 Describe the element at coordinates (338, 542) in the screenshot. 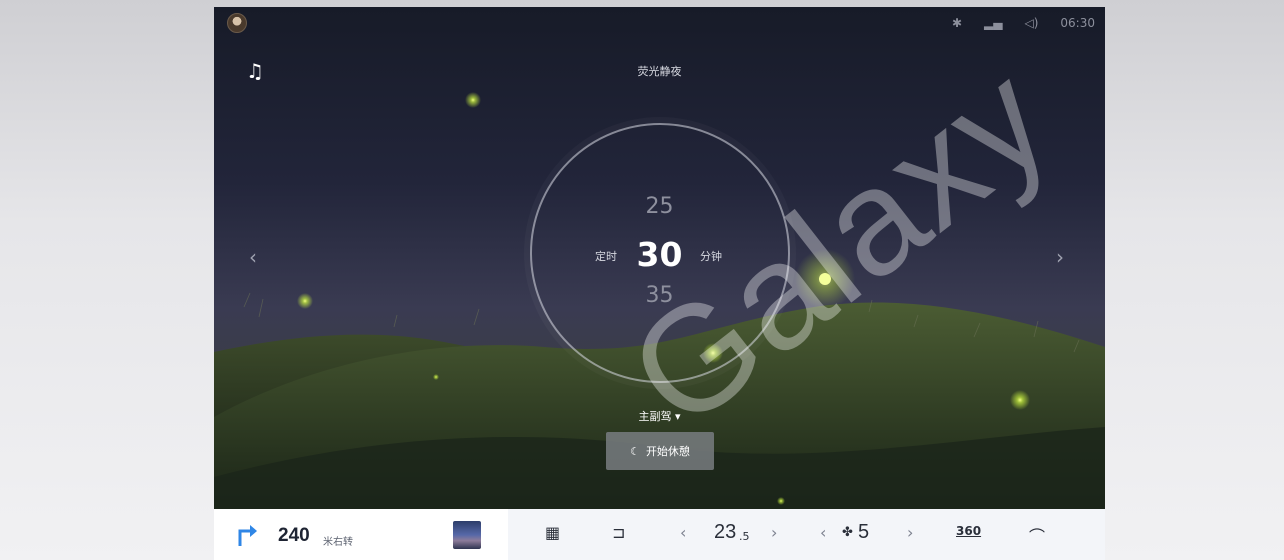

I see `distance-unit: 米右转` at that location.